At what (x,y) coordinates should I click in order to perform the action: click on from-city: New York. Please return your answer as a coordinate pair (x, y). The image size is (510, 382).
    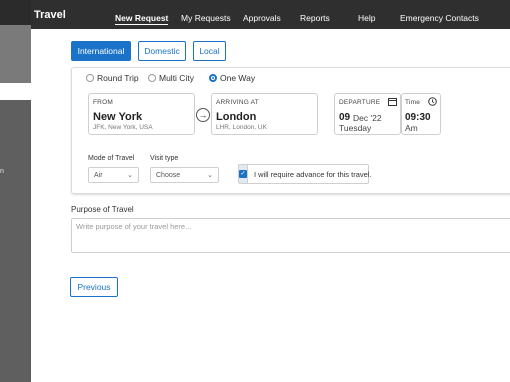
    Looking at the image, I should click on (118, 117).